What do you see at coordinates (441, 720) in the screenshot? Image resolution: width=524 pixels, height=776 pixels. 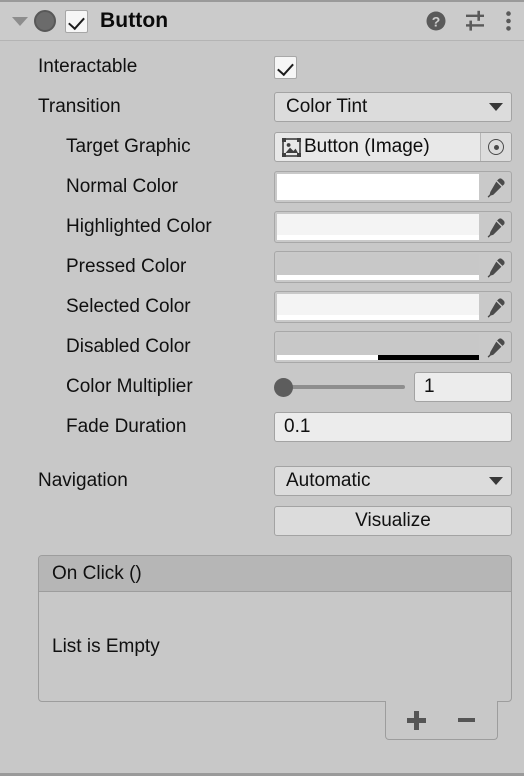 I see `add-remove-group` at bounding box center [441, 720].